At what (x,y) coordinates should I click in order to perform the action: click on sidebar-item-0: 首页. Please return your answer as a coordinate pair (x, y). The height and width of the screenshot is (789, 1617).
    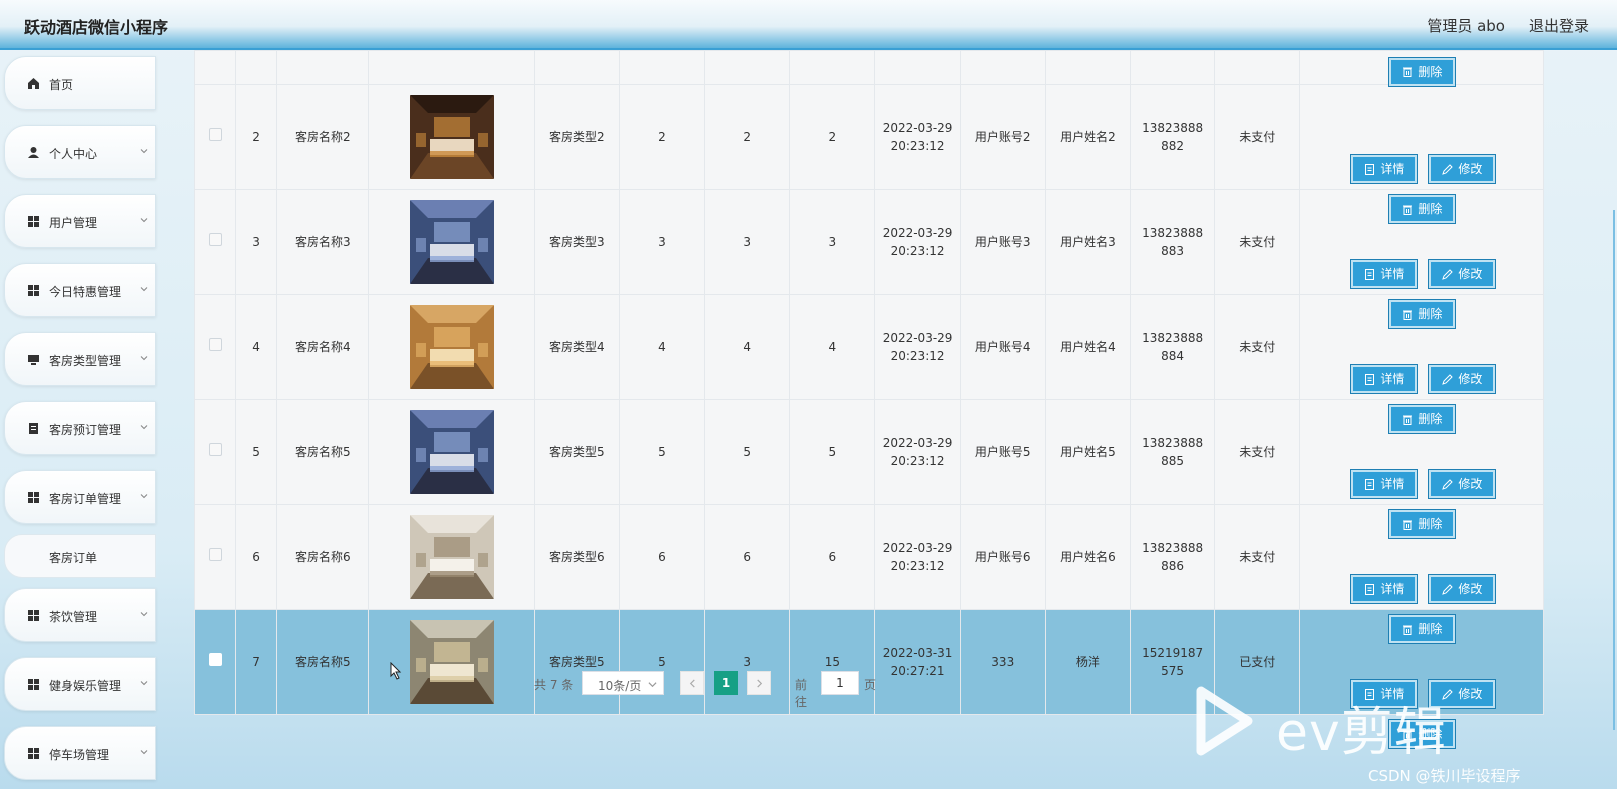
    Looking at the image, I should click on (80, 83).